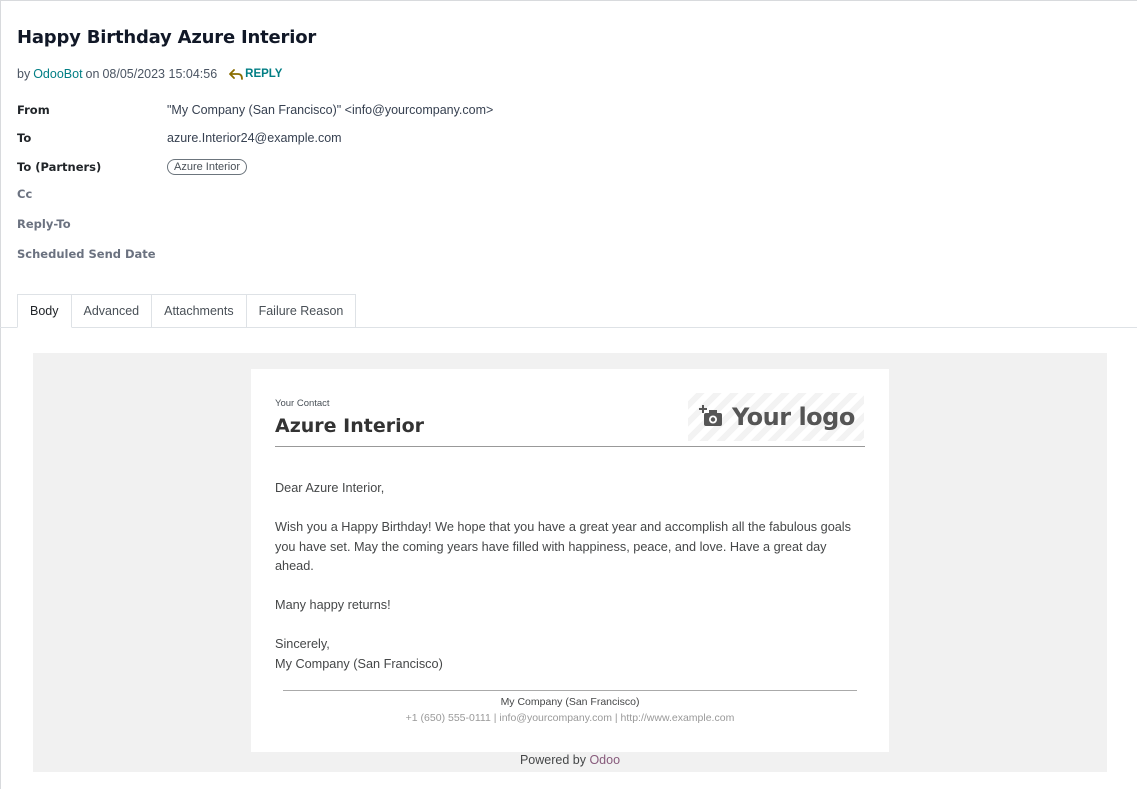 Image resolution: width=1137 pixels, height=789 pixels. Describe the element at coordinates (59, 167) in the screenshot. I see `to-partners-label: To (Partners)` at that location.